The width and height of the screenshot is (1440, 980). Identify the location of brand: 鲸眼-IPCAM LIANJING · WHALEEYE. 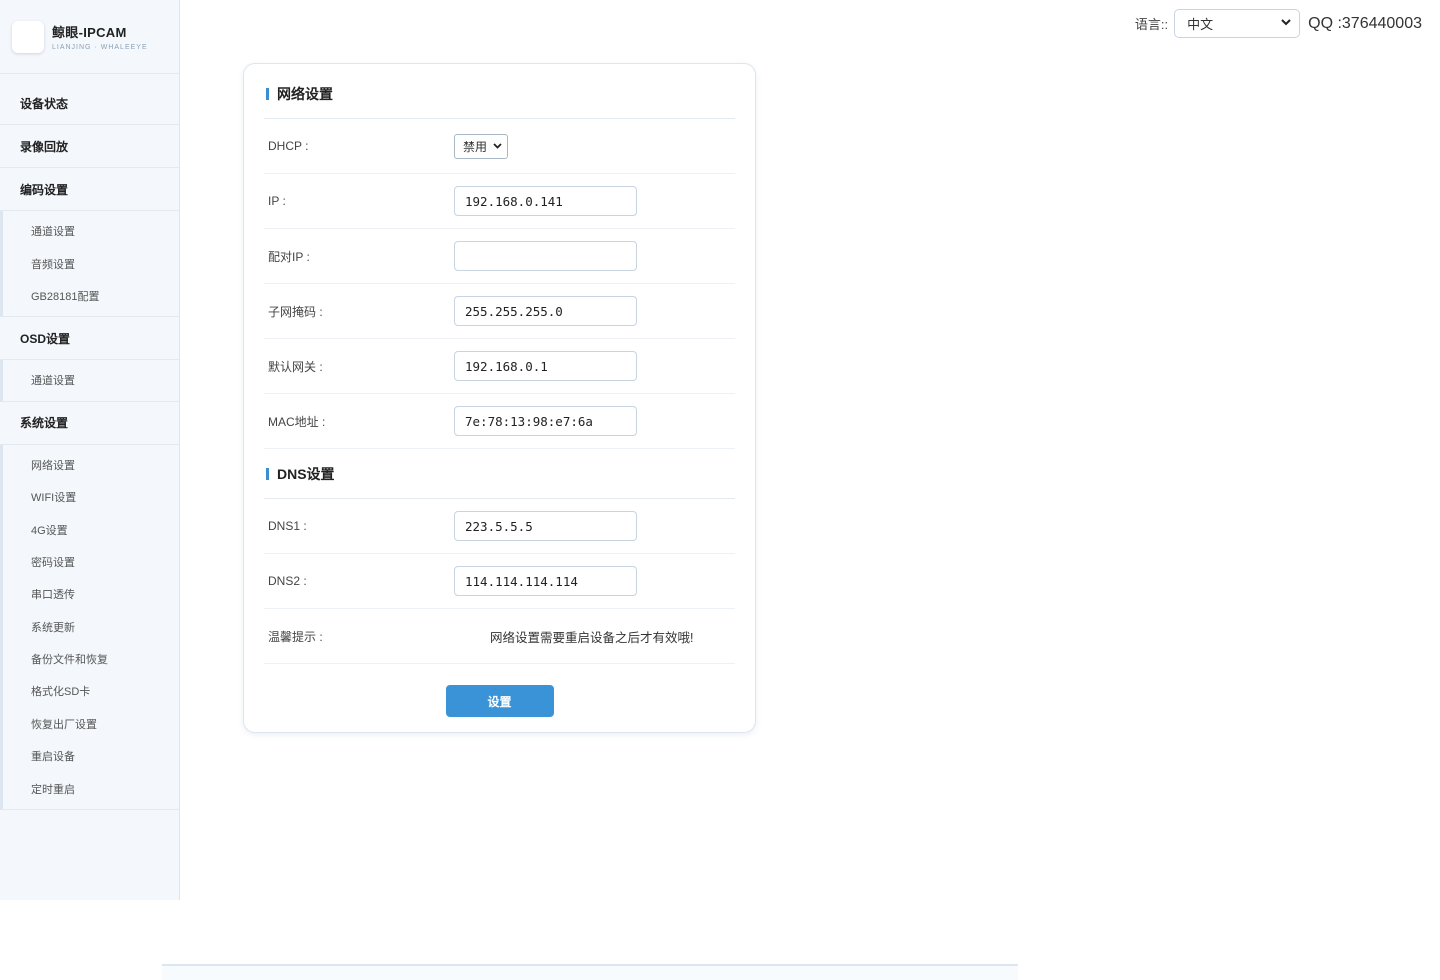
(89, 37).